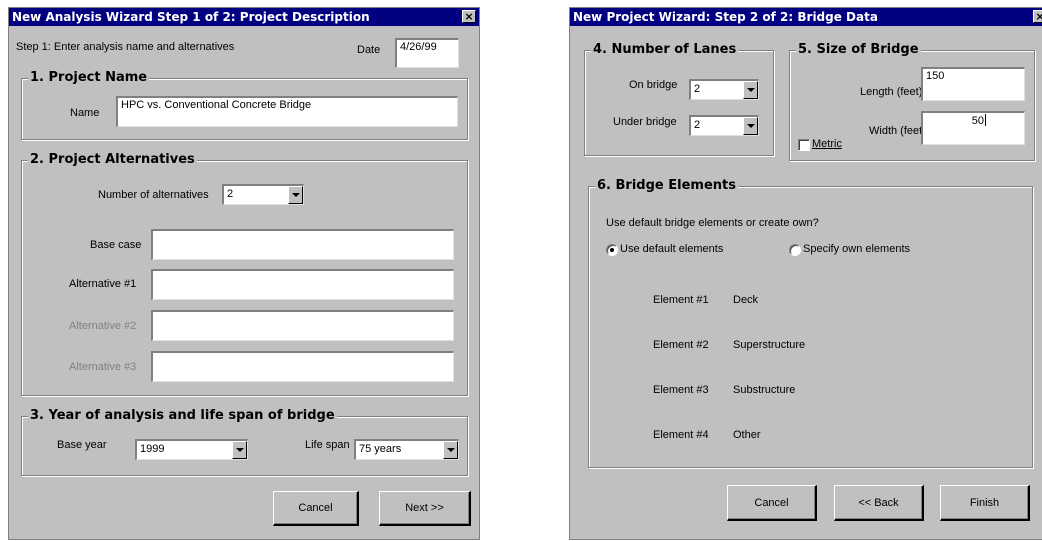 This screenshot has width=1042, height=541. I want to click on element-label-1: Element #1, so click(681, 300).